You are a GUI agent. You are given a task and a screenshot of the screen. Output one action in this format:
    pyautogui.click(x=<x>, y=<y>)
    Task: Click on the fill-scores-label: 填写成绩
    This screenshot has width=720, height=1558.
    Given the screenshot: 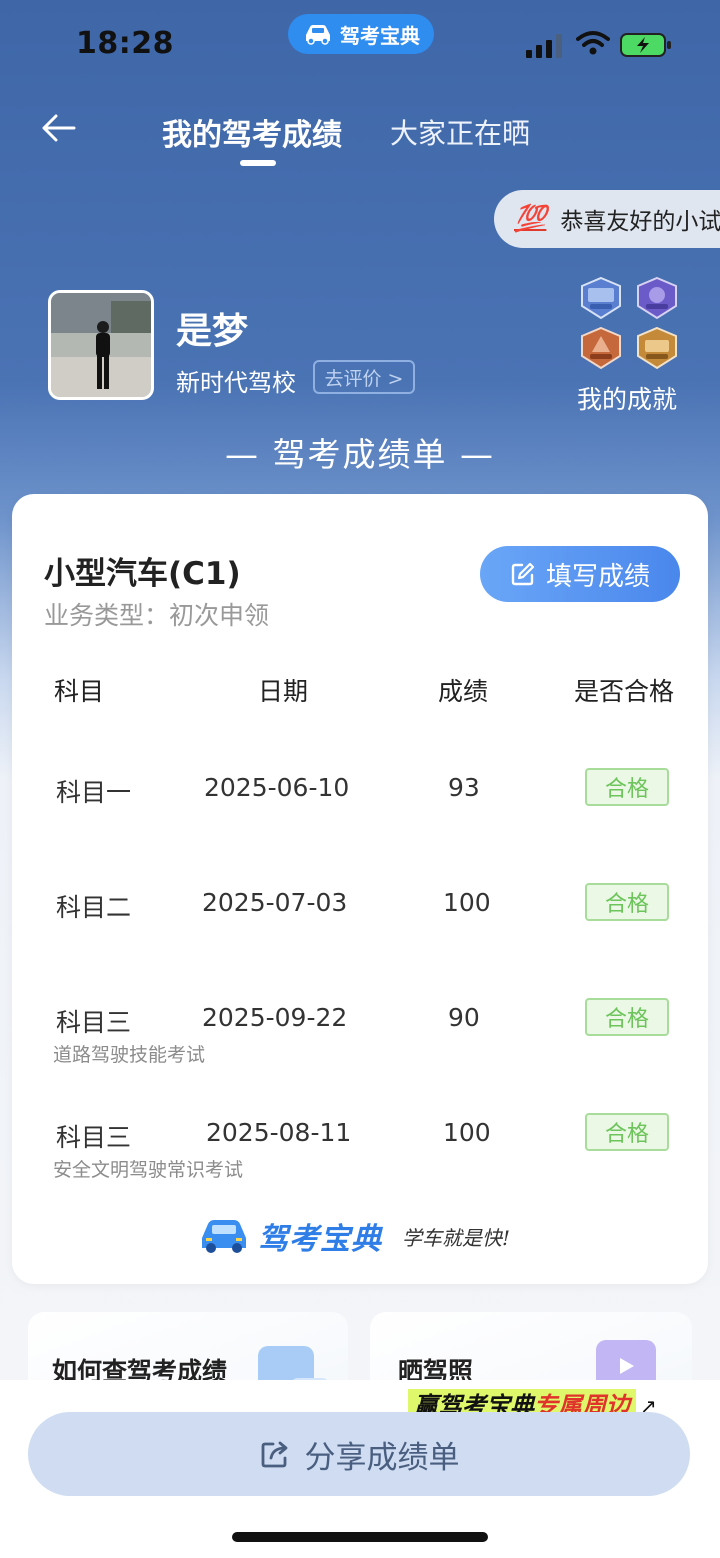 What is the action you would take?
    pyautogui.click(x=597, y=576)
    